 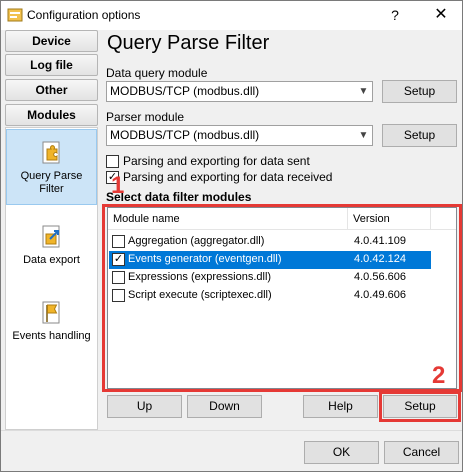 I want to click on dialog-footer: OK Cancel, so click(x=231, y=451).